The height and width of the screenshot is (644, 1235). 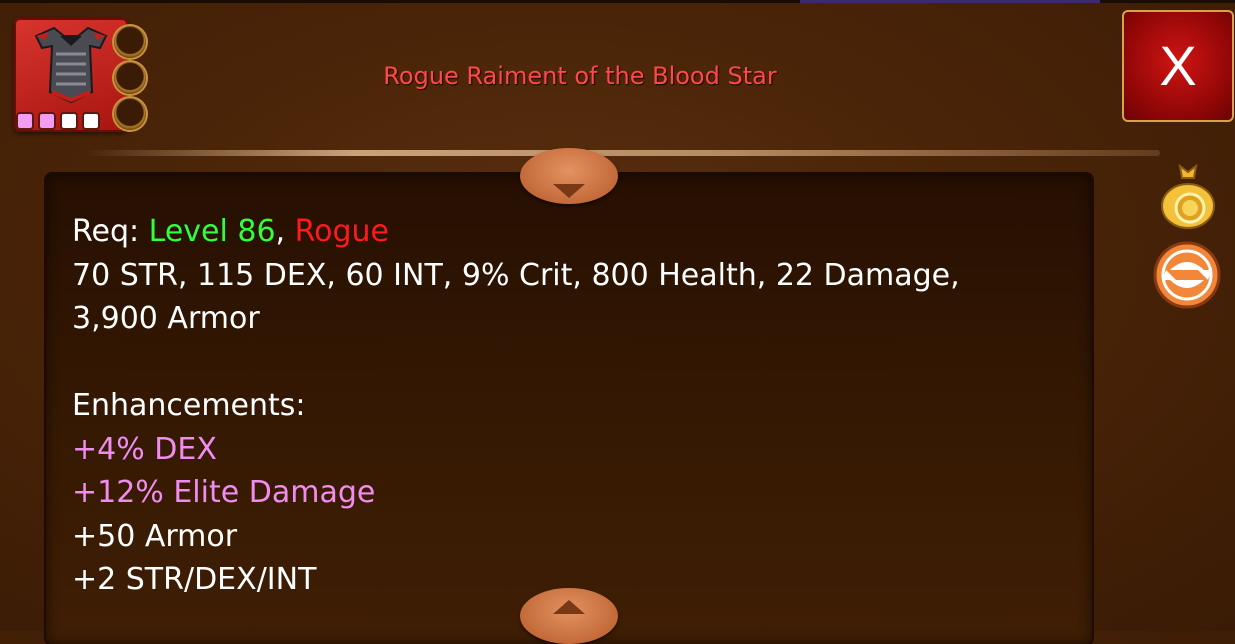 What do you see at coordinates (144, 449) in the screenshot?
I see `enhancement-item: +4% DEX` at bounding box center [144, 449].